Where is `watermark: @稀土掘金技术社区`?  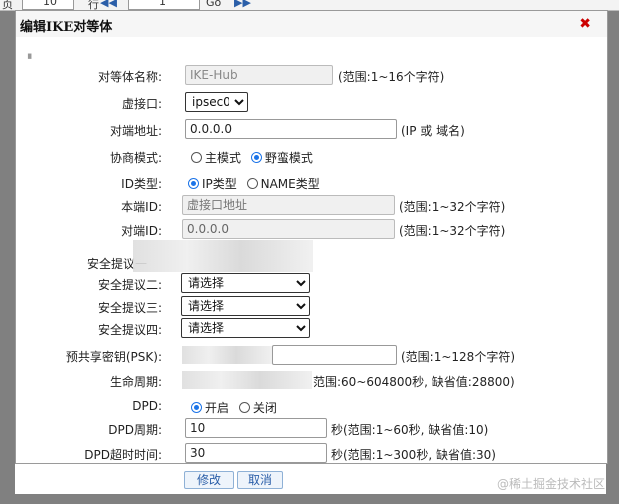
watermark: @稀土掘金技术社区 is located at coordinates (550, 484).